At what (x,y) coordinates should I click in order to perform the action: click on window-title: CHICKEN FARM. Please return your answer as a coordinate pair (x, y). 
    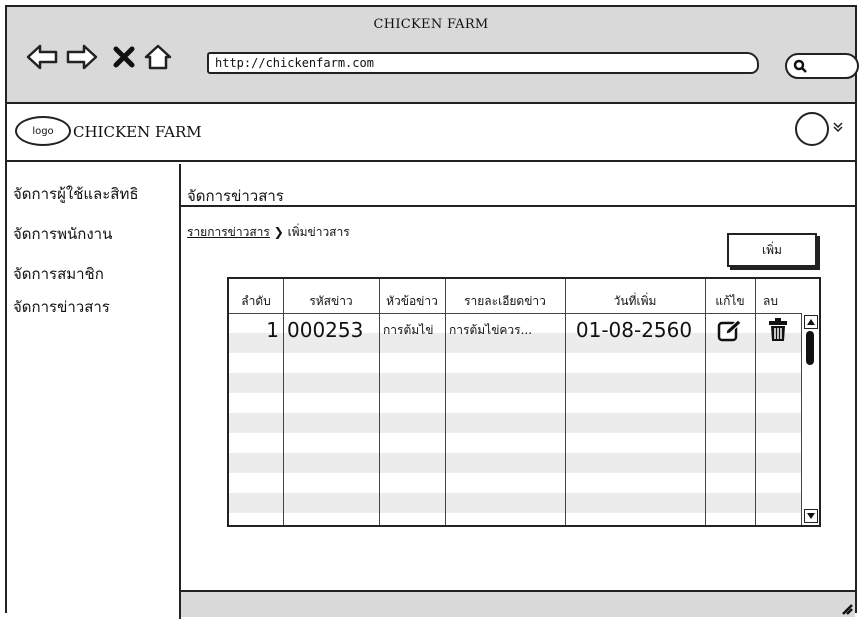
    Looking at the image, I should click on (431, 24).